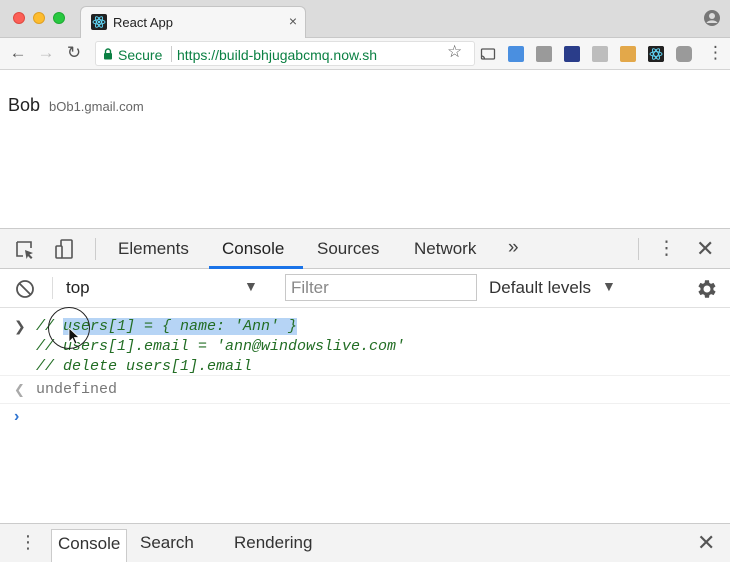 This screenshot has width=730, height=562. What do you see at coordinates (17, 416) in the screenshot?
I see `console-prompt-icon: ›` at bounding box center [17, 416].